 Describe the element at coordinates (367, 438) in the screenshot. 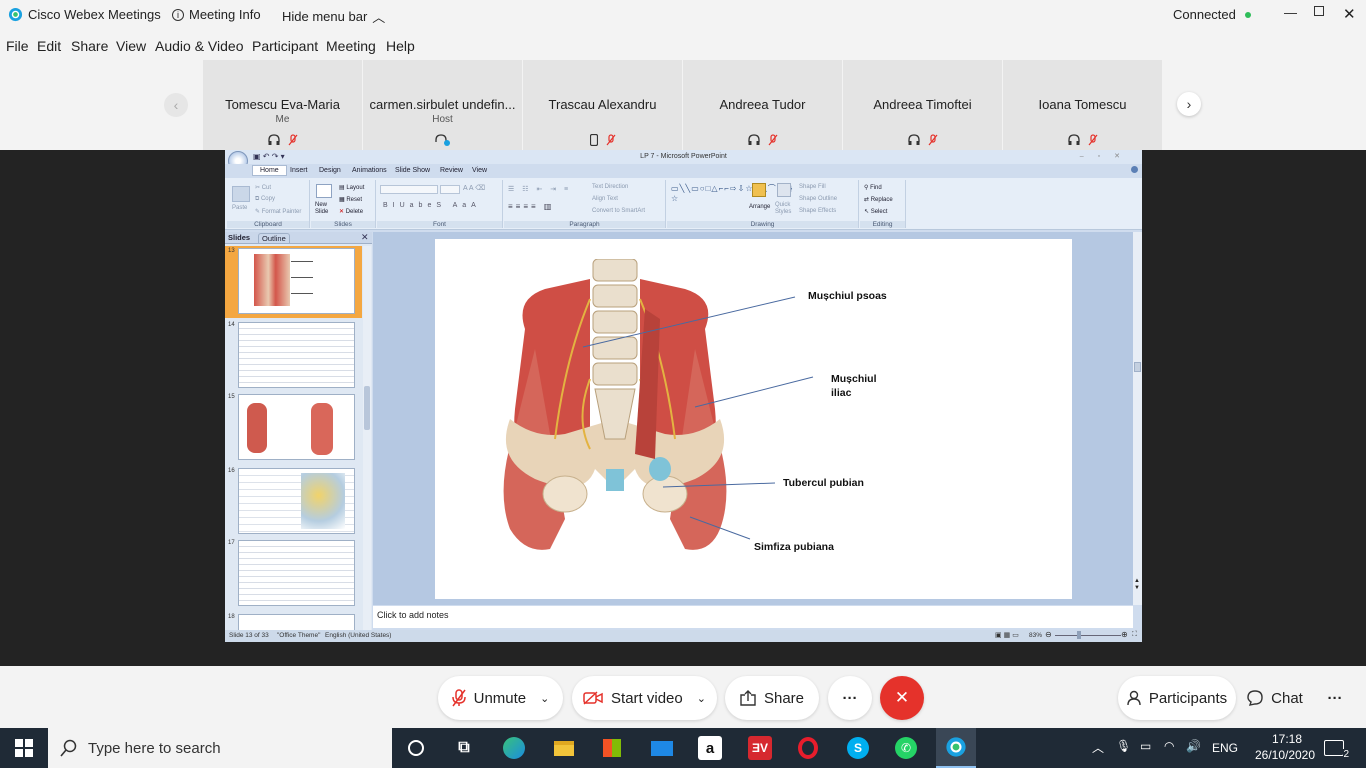

I see `thumbnail-scrollbar` at that location.